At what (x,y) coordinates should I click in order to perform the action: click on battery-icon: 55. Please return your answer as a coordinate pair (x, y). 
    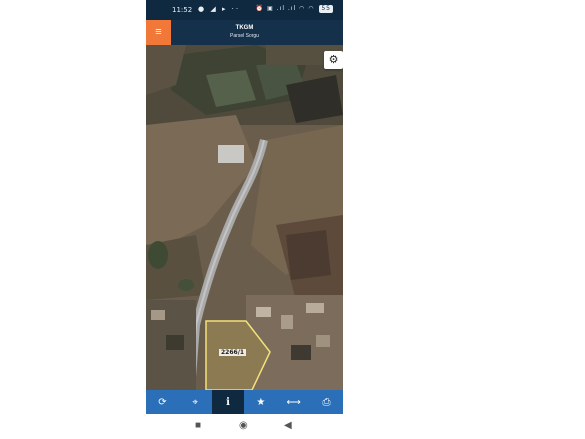
    Looking at the image, I should click on (326, 9).